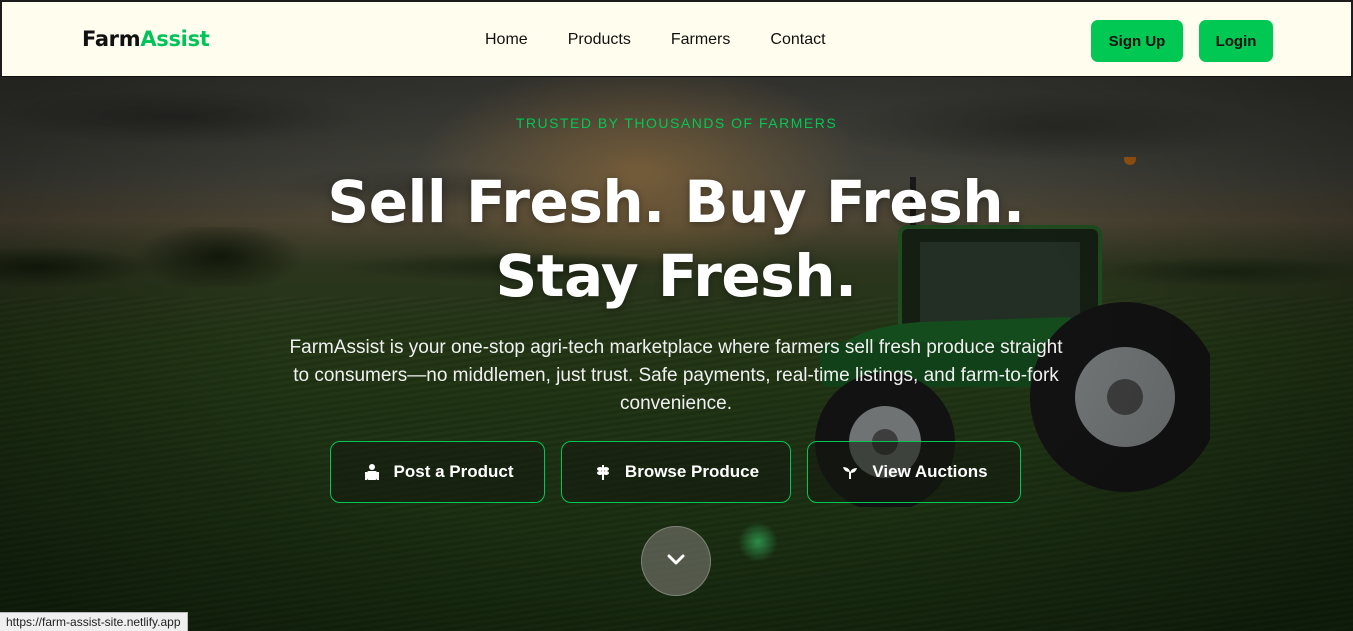  I want to click on brand-logo: FarmAssist, so click(146, 39).